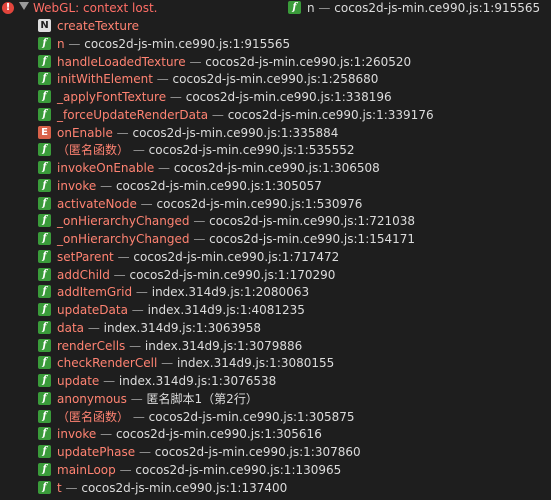 This screenshot has height=500, width=551. I want to click on stack-frame: fn — cocos2d-js-min.ce990.js:1:915565, so click(236, 45).